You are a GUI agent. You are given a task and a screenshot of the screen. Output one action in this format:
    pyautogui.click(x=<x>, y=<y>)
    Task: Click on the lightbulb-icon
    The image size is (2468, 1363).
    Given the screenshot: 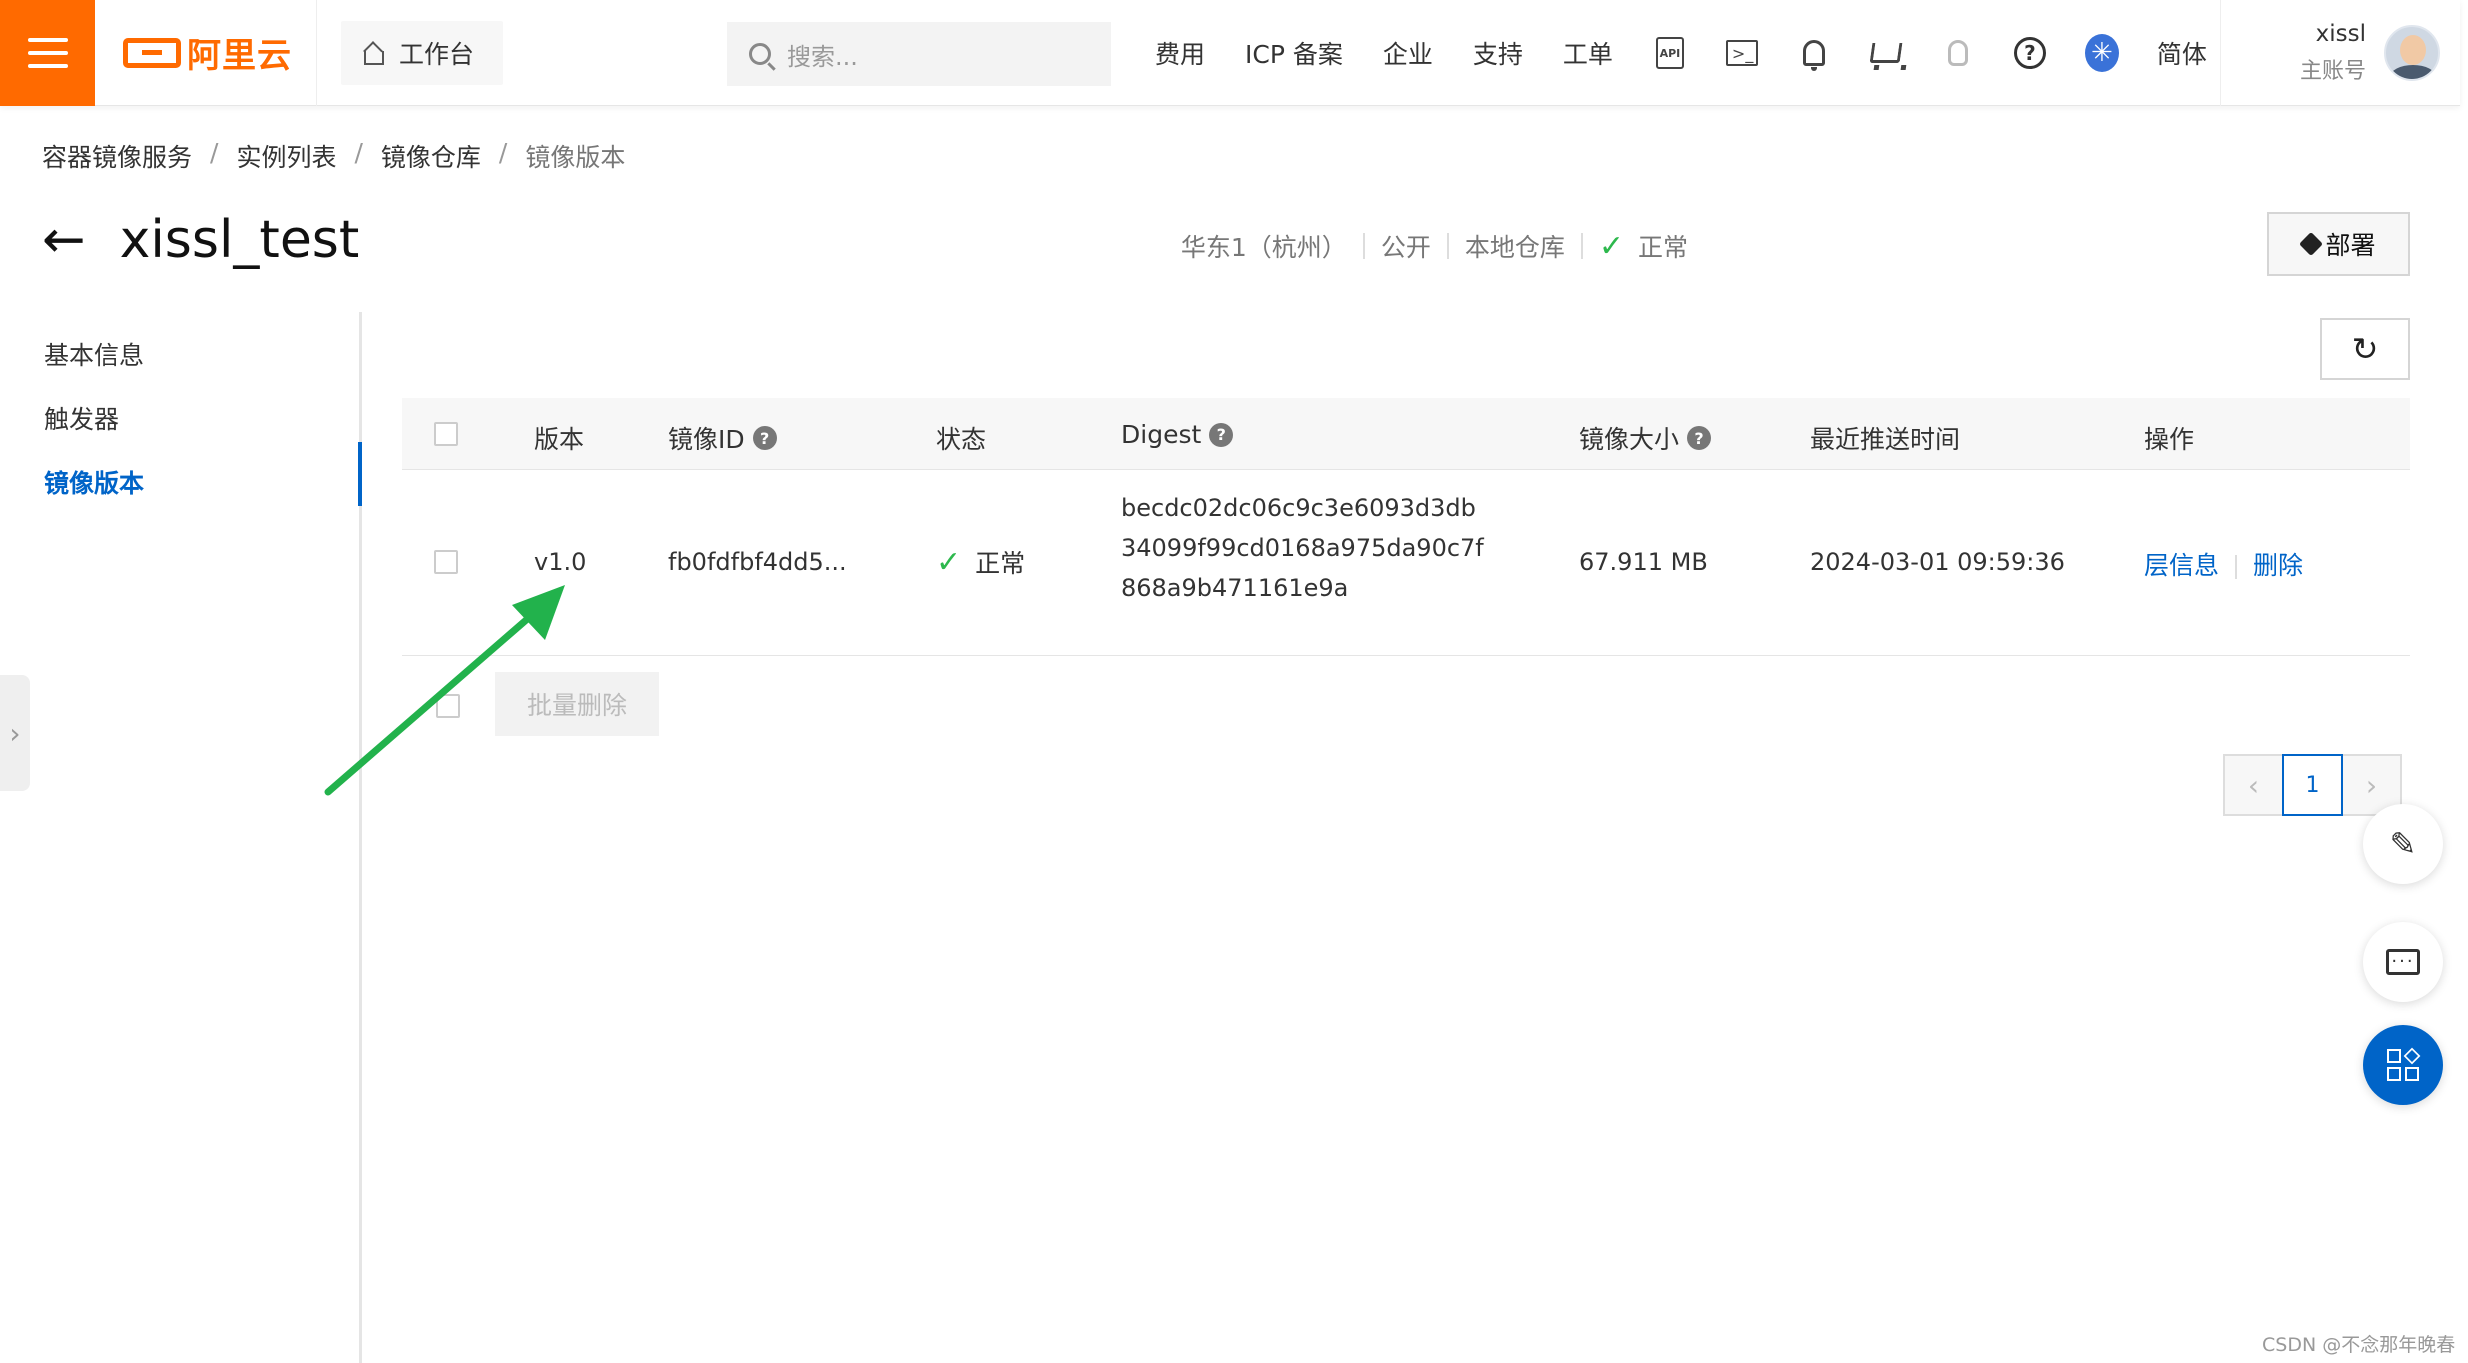 What is the action you would take?
    pyautogui.click(x=1958, y=53)
    